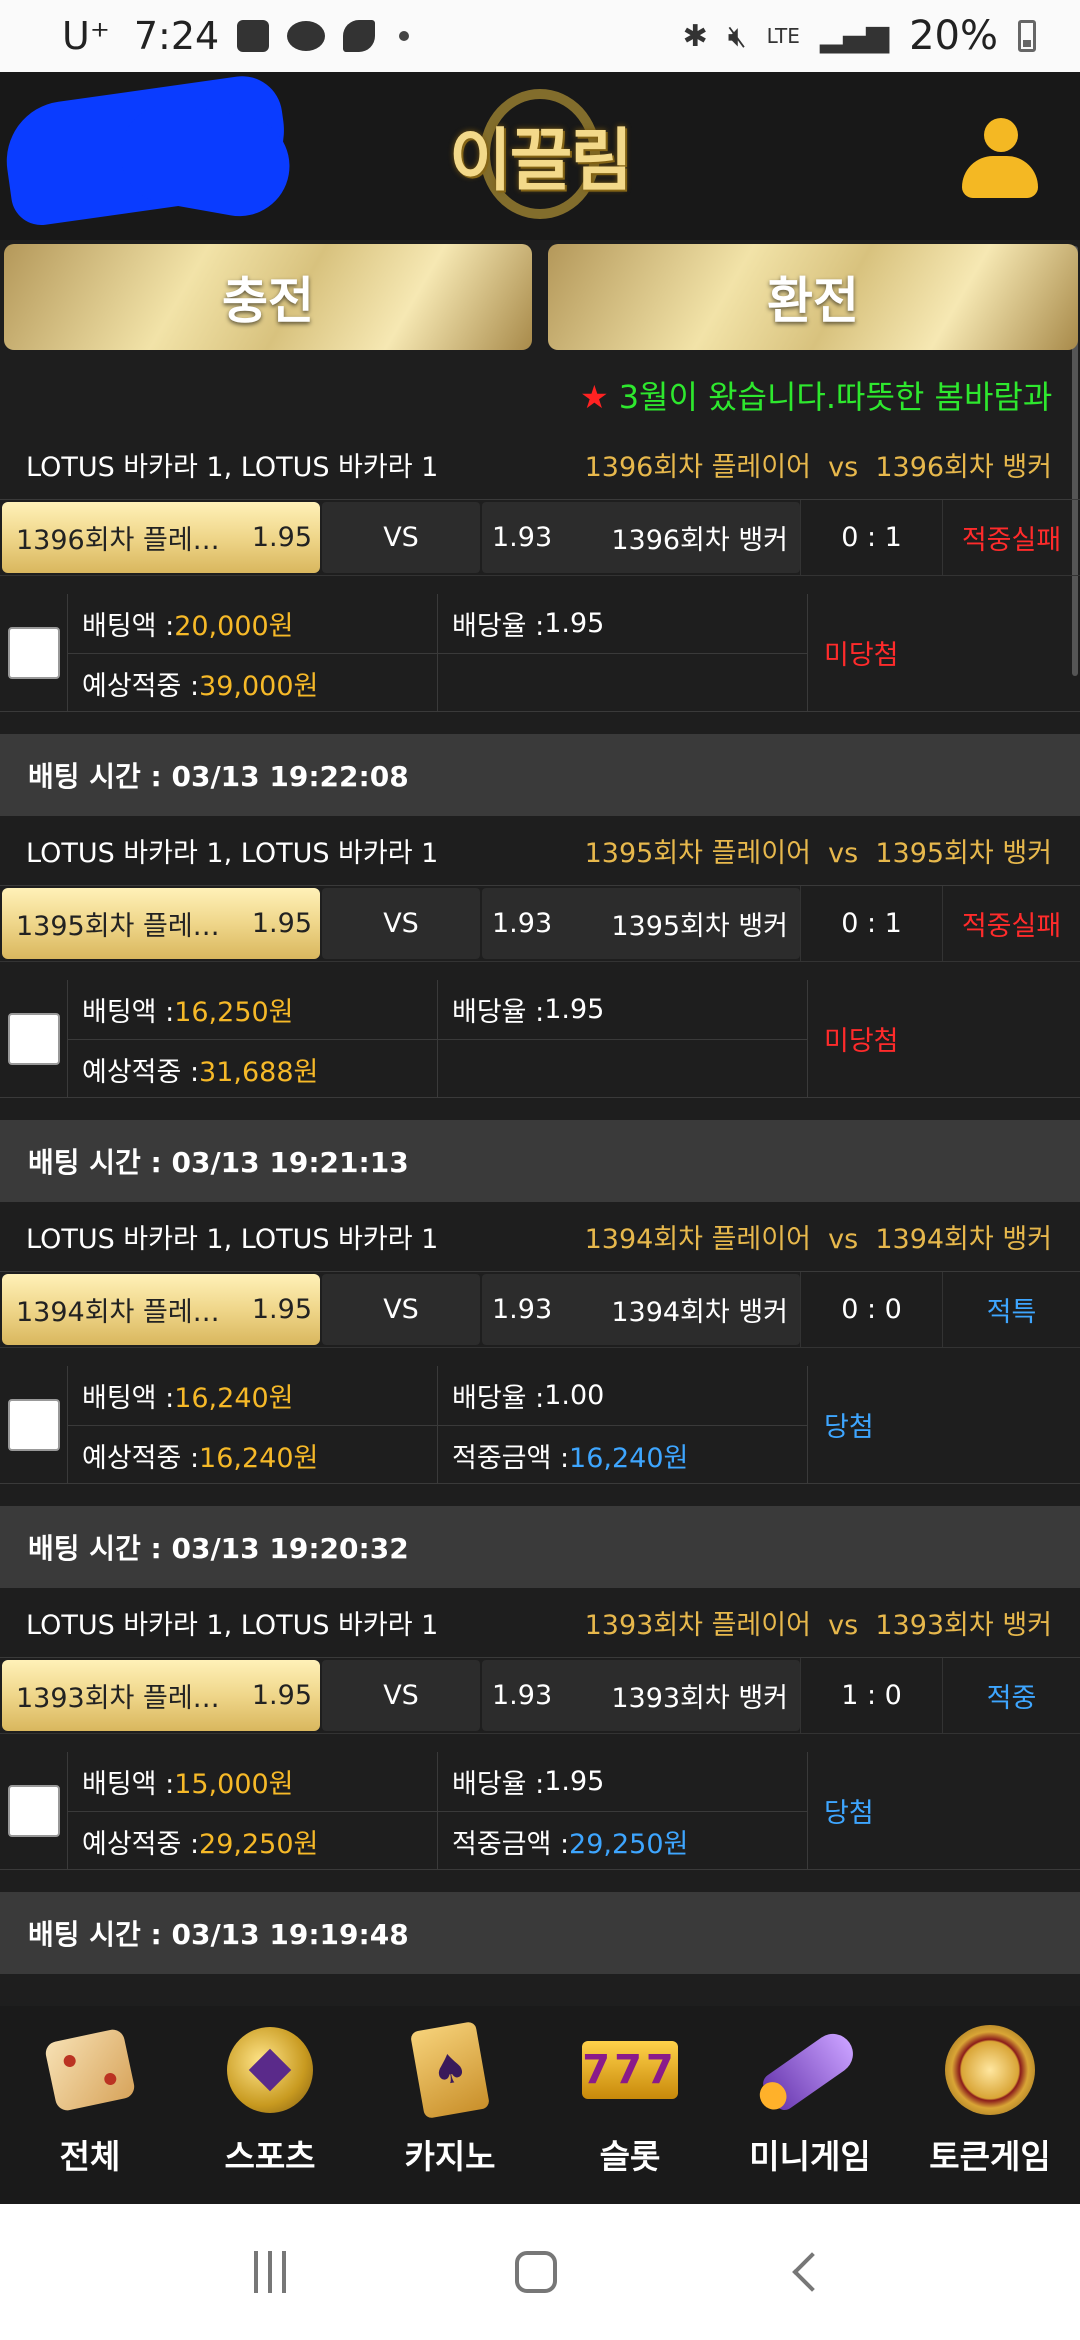 The width and height of the screenshot is (1080, 2340). I want to click on nav-all: 전체, so click(90, 2105).